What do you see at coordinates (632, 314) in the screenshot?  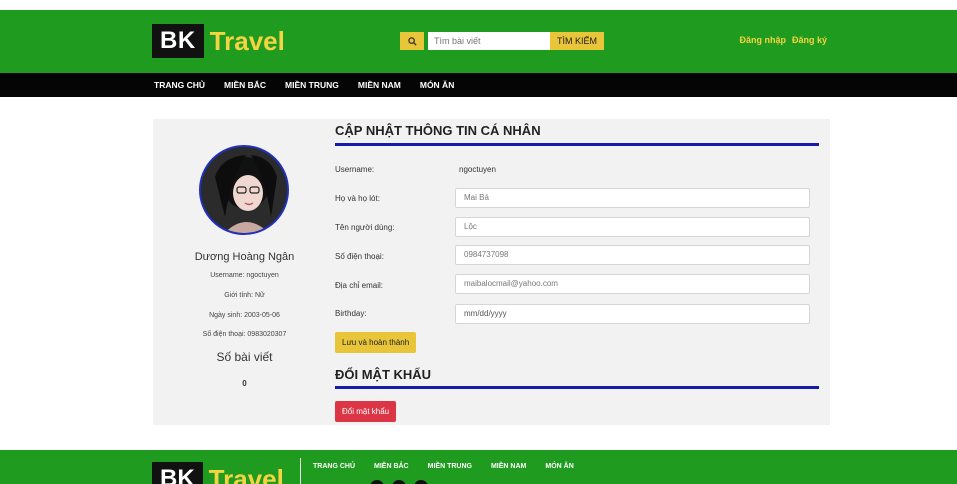 I see `birthday-input: mm/dd/yyyy` at bounding box center [632, 314].